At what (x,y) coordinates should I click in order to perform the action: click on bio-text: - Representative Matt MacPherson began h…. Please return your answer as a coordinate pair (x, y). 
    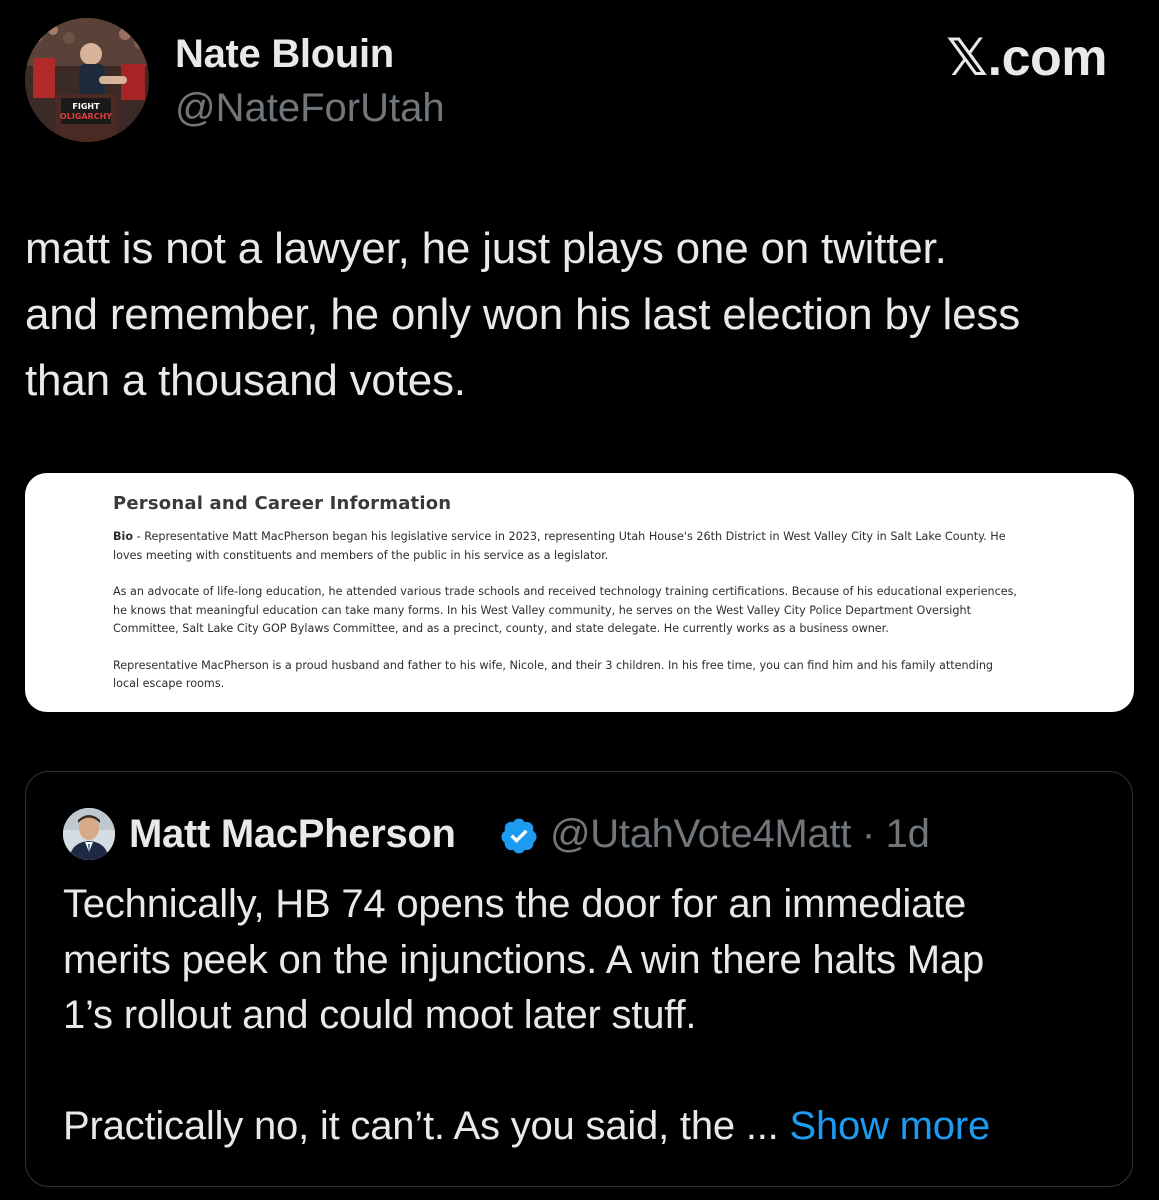
    Looking at the image, I should click on (569, 536).